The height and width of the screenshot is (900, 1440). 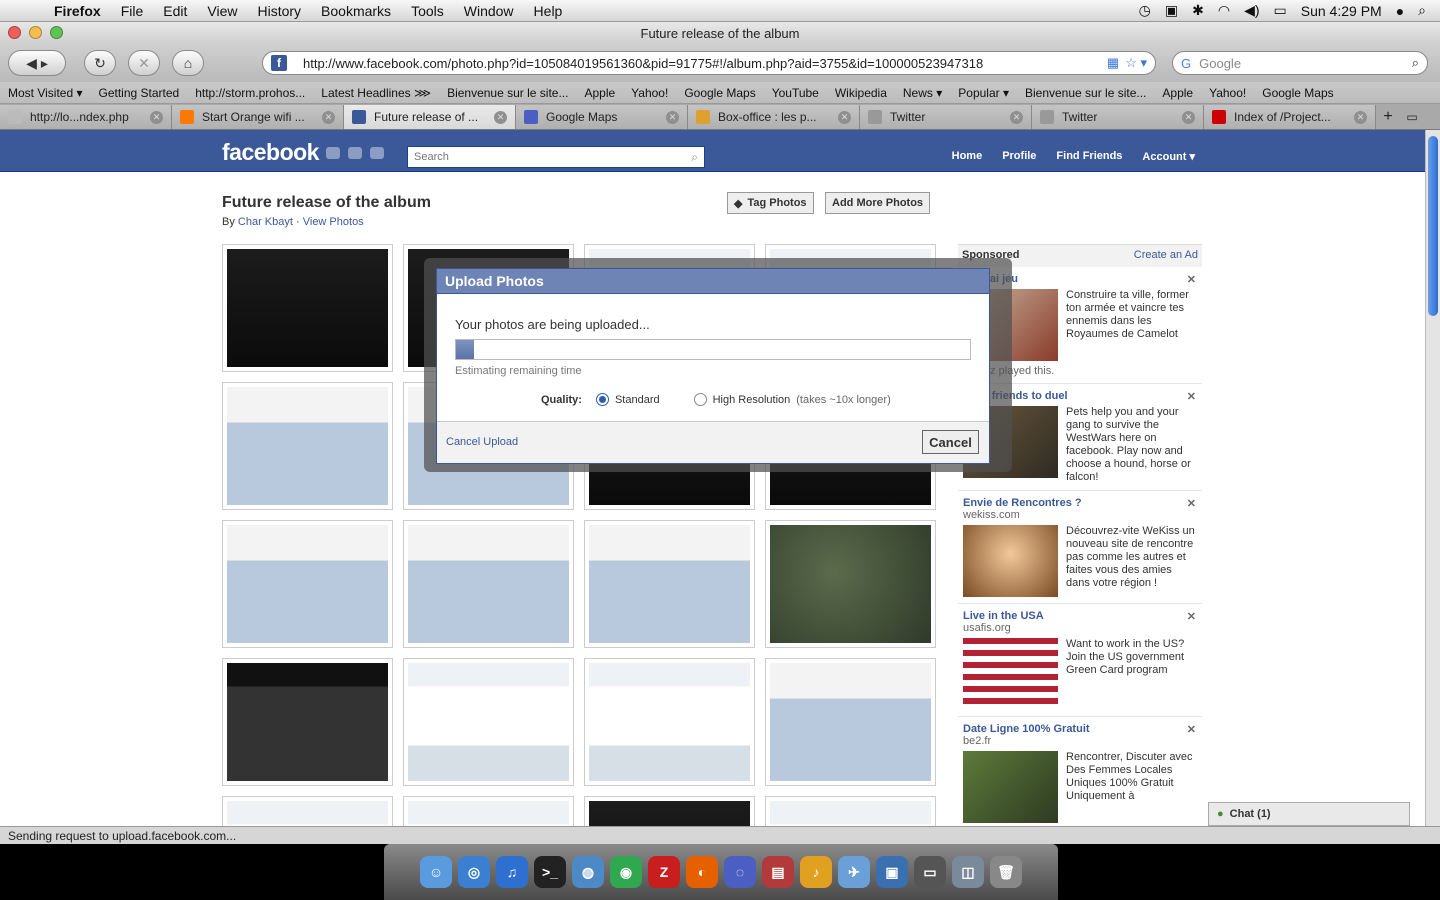 What do you see at coordinates (222, 11) in the screenshot?
I see `menu-view: View` at bounding box center [222, 11].